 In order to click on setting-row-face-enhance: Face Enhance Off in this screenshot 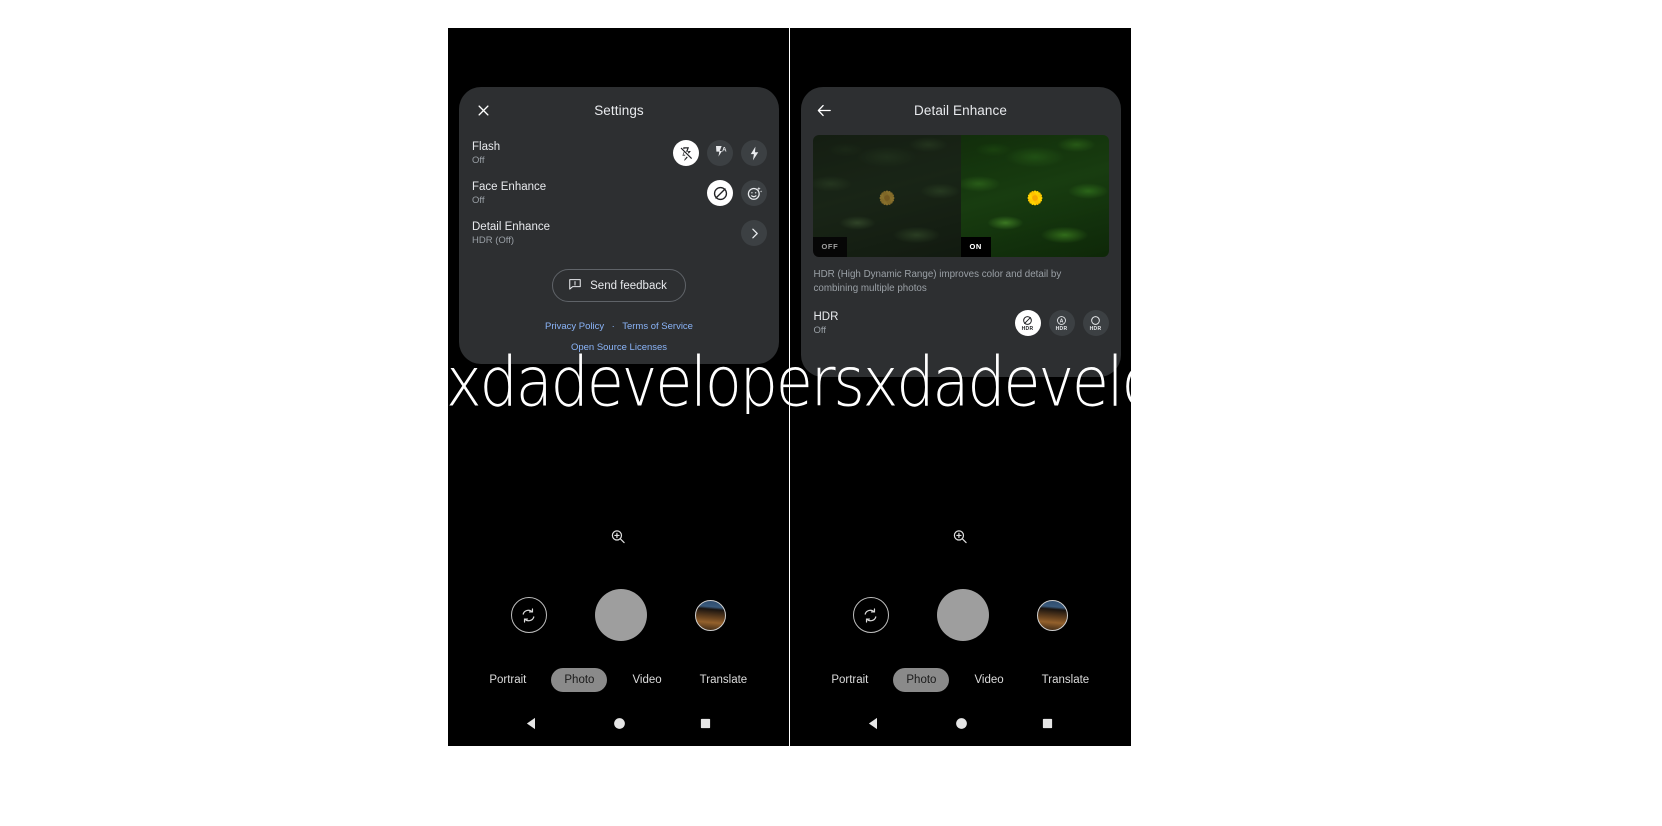, I will do `click(619, 193)`.